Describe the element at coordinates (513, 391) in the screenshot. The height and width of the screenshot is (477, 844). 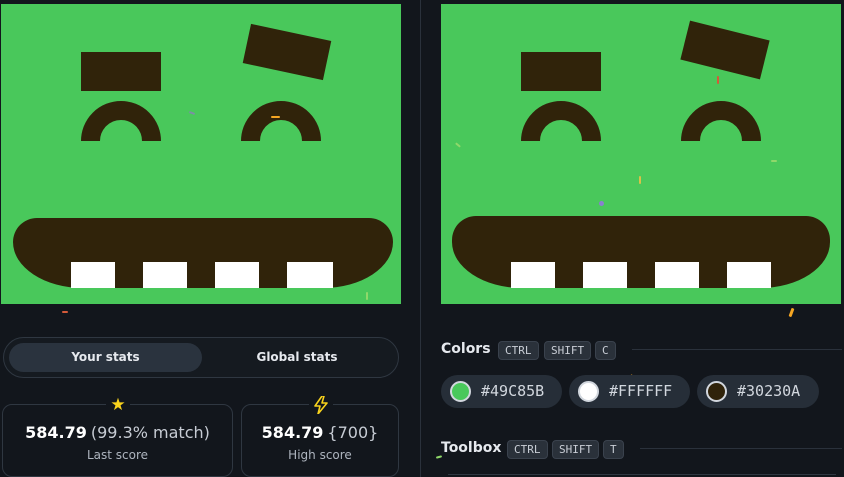
I see `color-hex: #49C85B` at that location.